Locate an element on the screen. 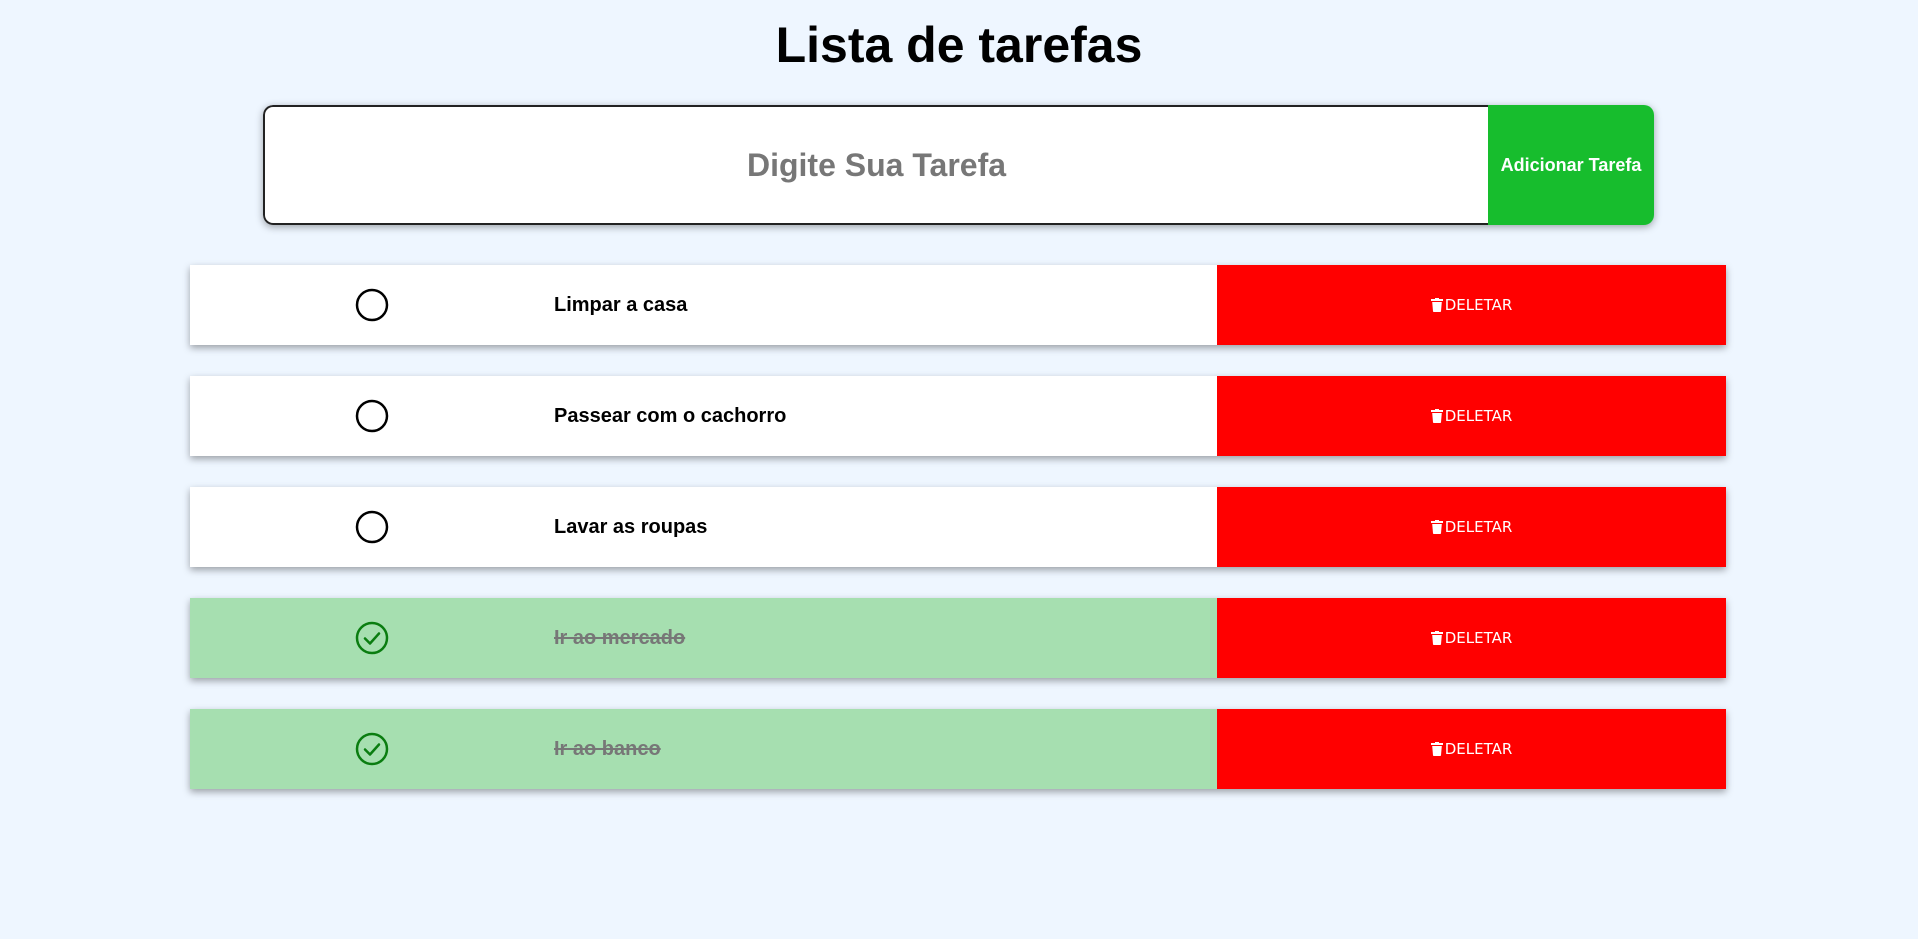 This screenshot has height=939, width=1918. task-input is located at coordinates (875, 165).